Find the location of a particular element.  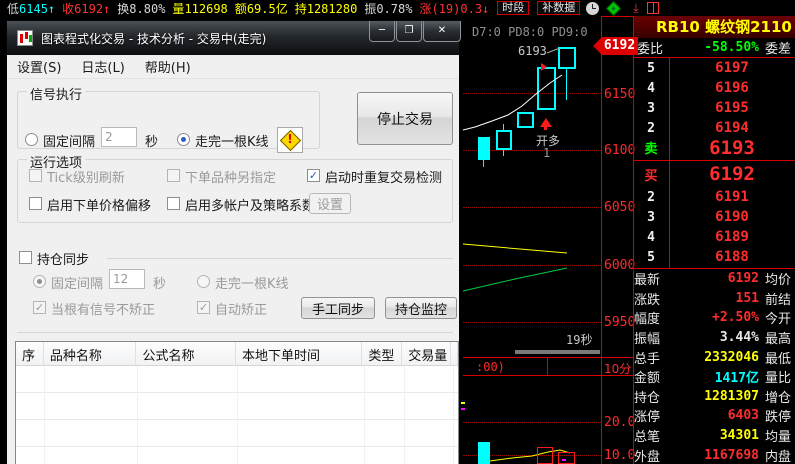

window-split-icon is located at coordinates (652, 8).